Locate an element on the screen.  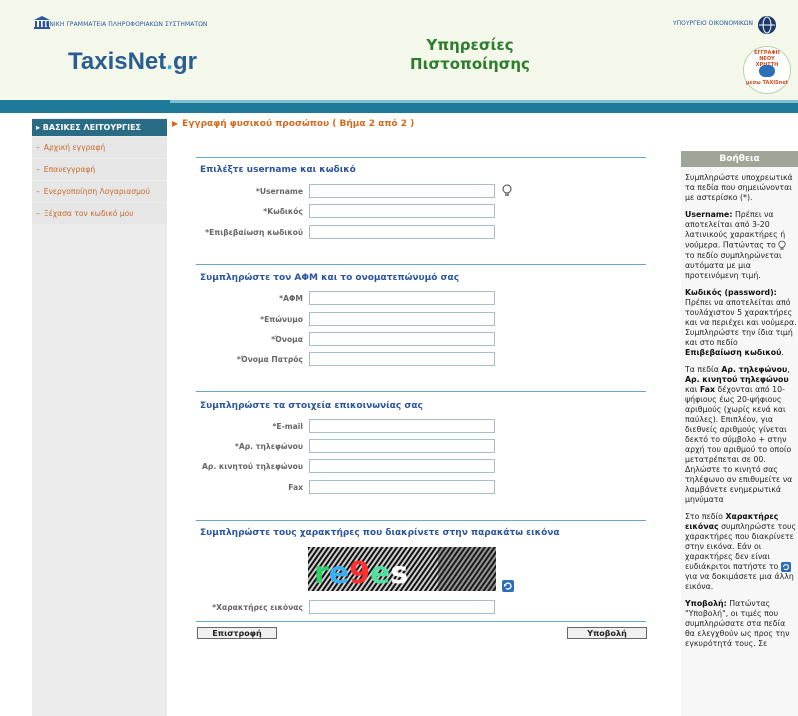
help-password-term: Κωδικός (password): is located at coordinates (731, 292).